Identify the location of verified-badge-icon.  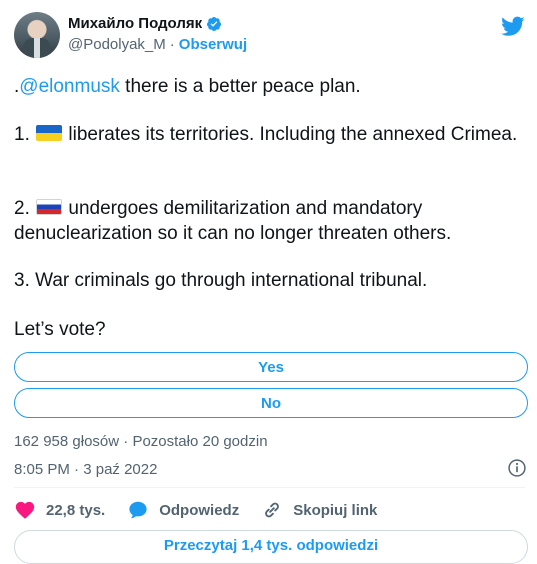
(214, 23).